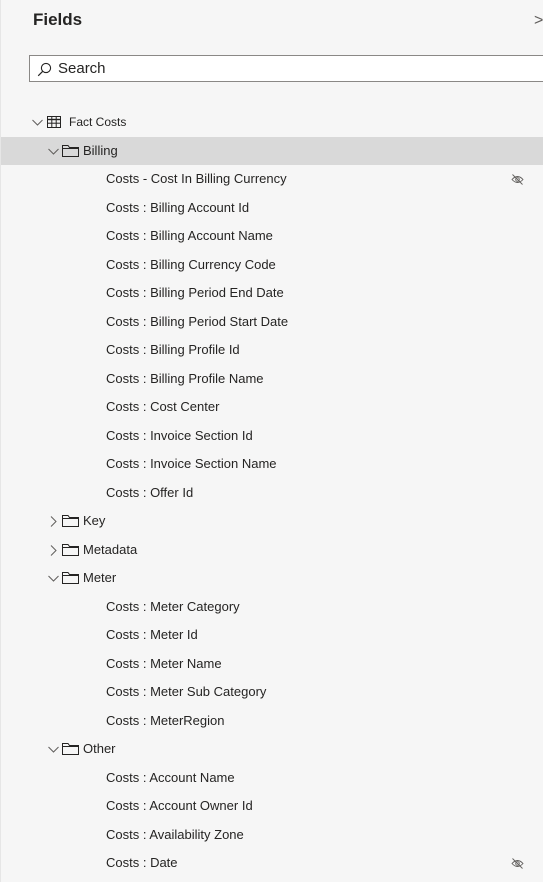 The width and height of the screenshot is (543, 882). Describe the element at coordinates (272, 150) in the screenshot. I see `folder-row: Billing` at that location.